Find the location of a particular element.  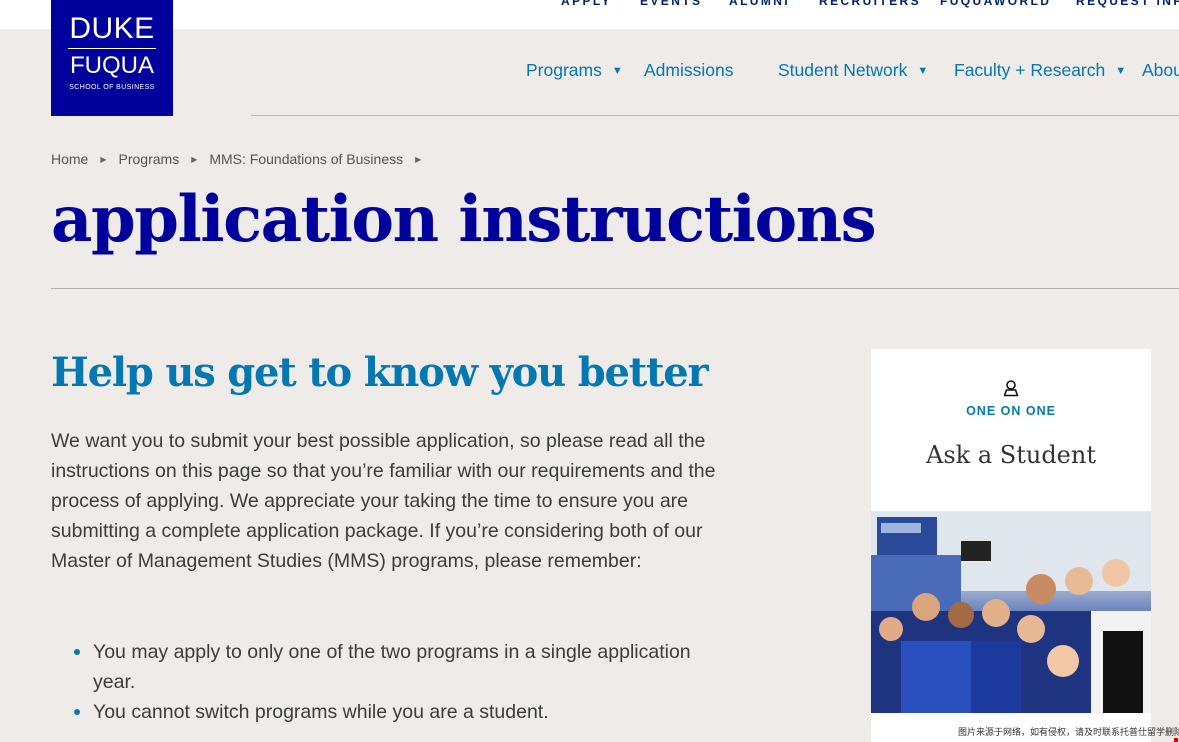

students-photo is located at coordinates (1011, 612).